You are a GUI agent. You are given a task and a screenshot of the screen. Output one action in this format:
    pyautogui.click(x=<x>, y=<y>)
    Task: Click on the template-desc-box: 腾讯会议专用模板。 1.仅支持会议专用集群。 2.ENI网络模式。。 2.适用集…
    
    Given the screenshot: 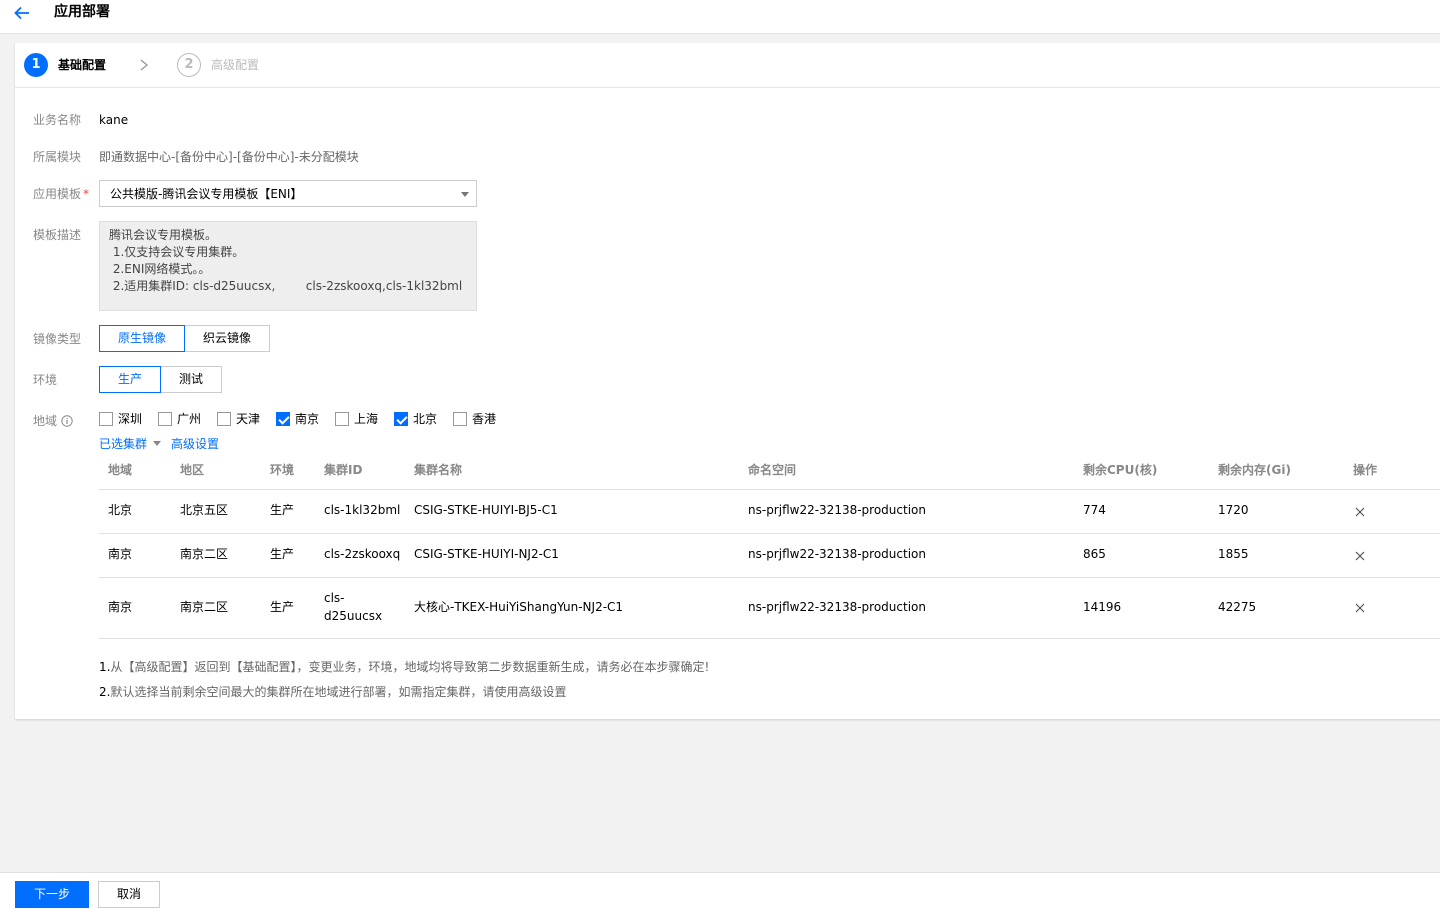 What is the action you would take?
    pyautogui.click(x=288, y=266)
    